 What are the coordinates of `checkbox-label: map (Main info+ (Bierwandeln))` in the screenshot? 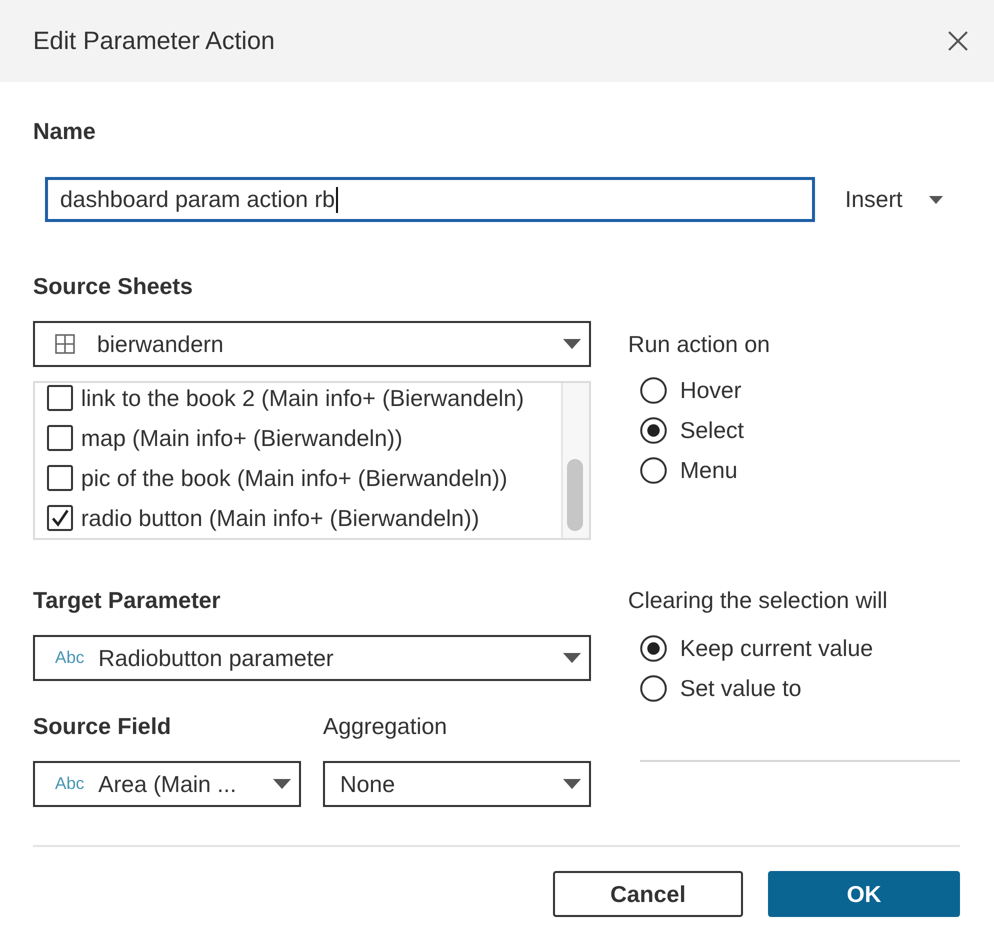 It's located at (241, 438).